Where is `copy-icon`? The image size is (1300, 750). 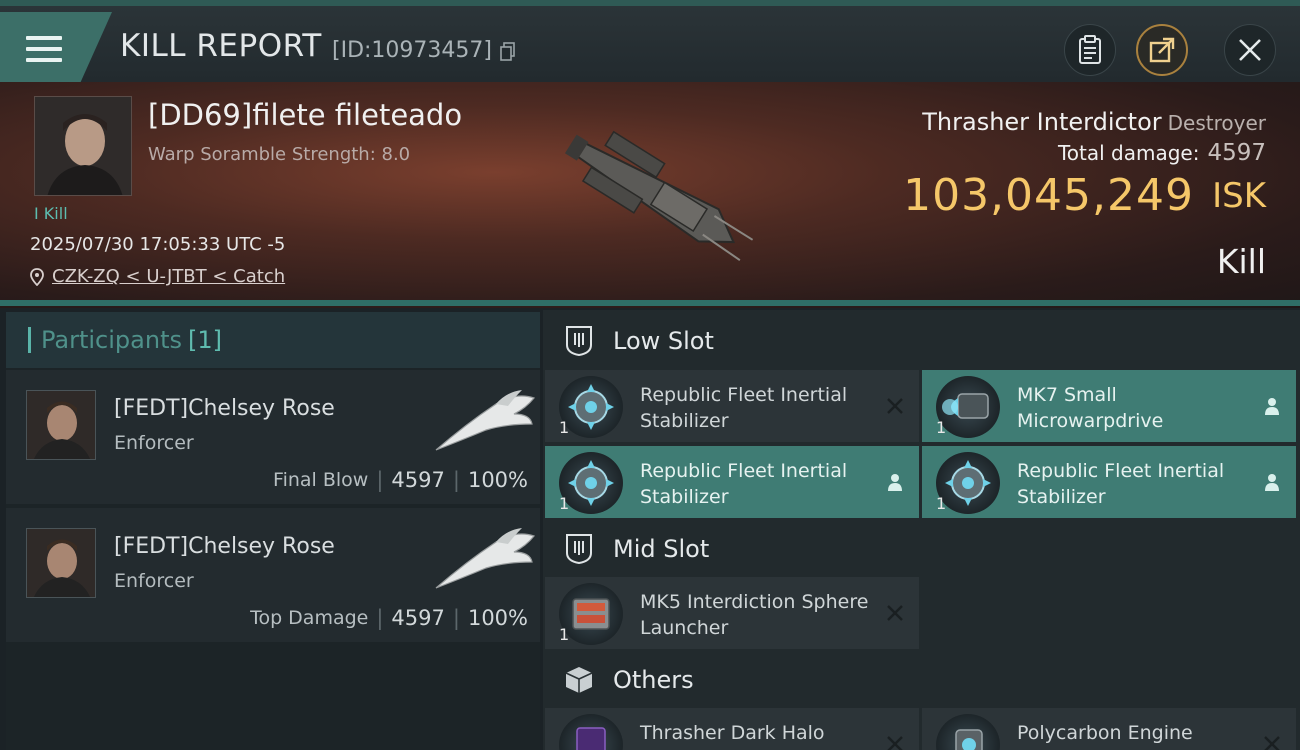 copy-icon is located at coordinates (508, 52).